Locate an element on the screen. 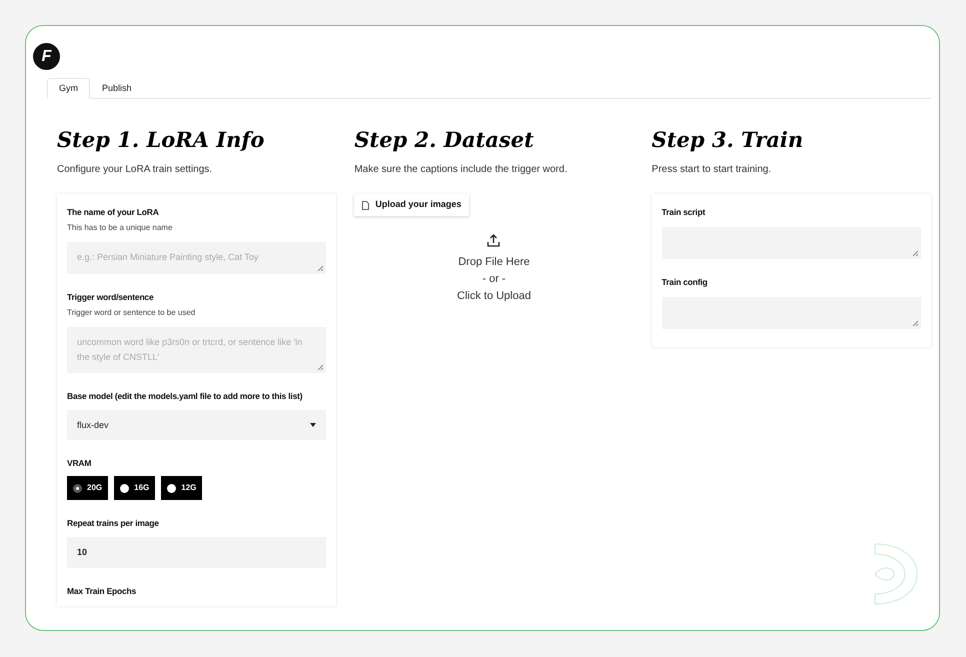 The image size is (966, 657). step-description: Make sure the captions include the trigger word. is located at coordinates (461, 170).